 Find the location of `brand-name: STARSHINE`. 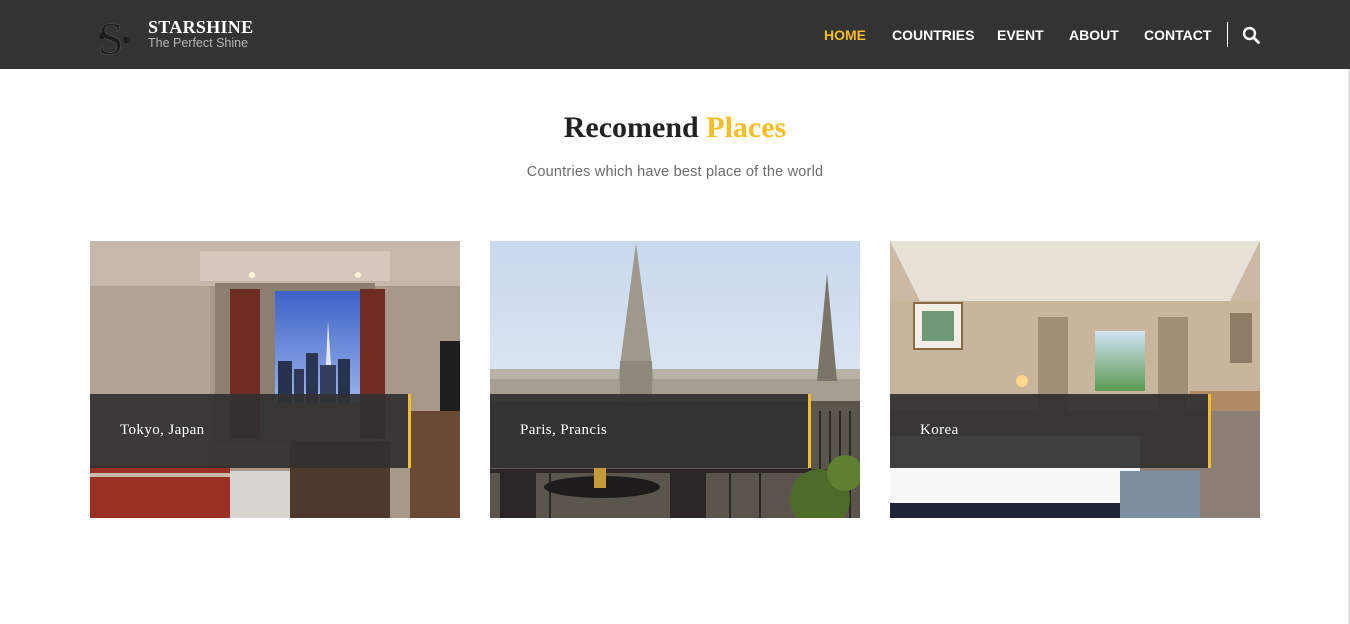

brand-name: STARSHINE is located at coordinates (201, 27).